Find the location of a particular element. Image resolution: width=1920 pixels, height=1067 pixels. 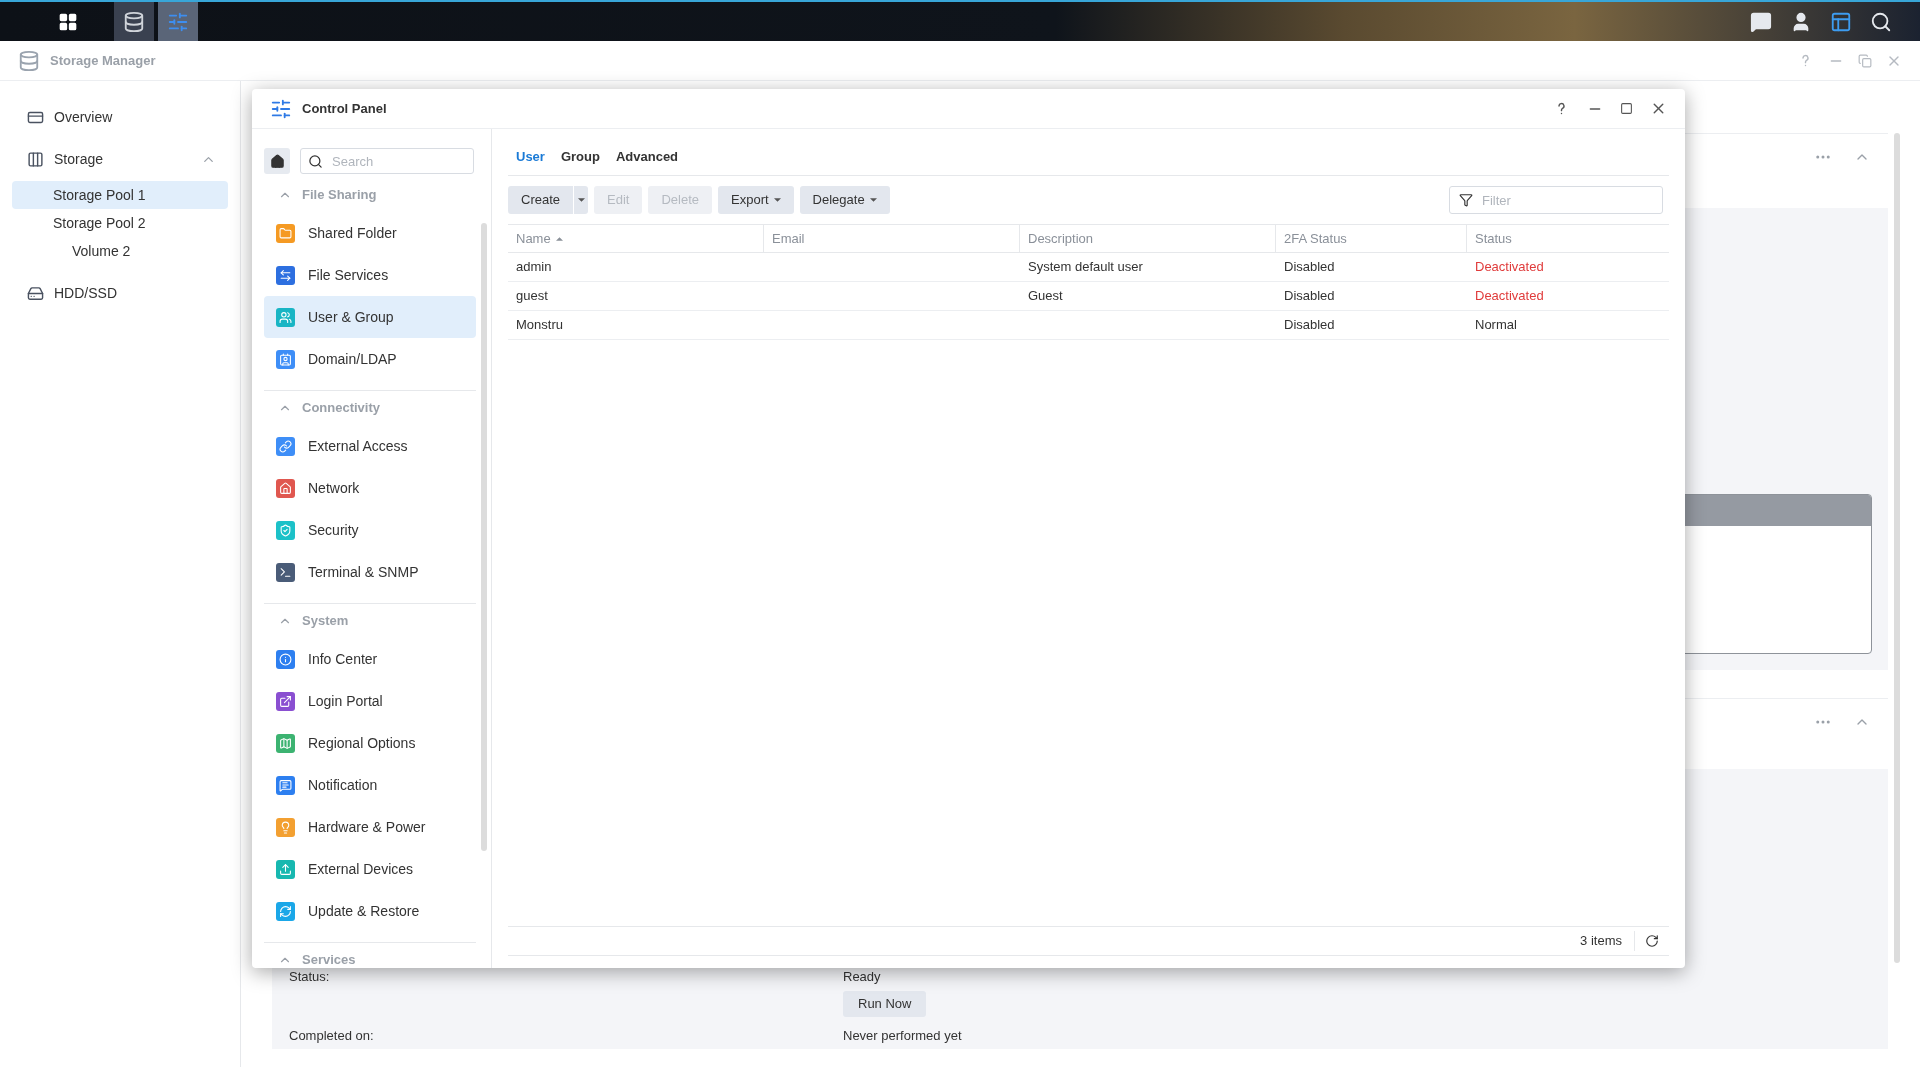

table-cell-text: Normal is located at coordinates (1496, 325).